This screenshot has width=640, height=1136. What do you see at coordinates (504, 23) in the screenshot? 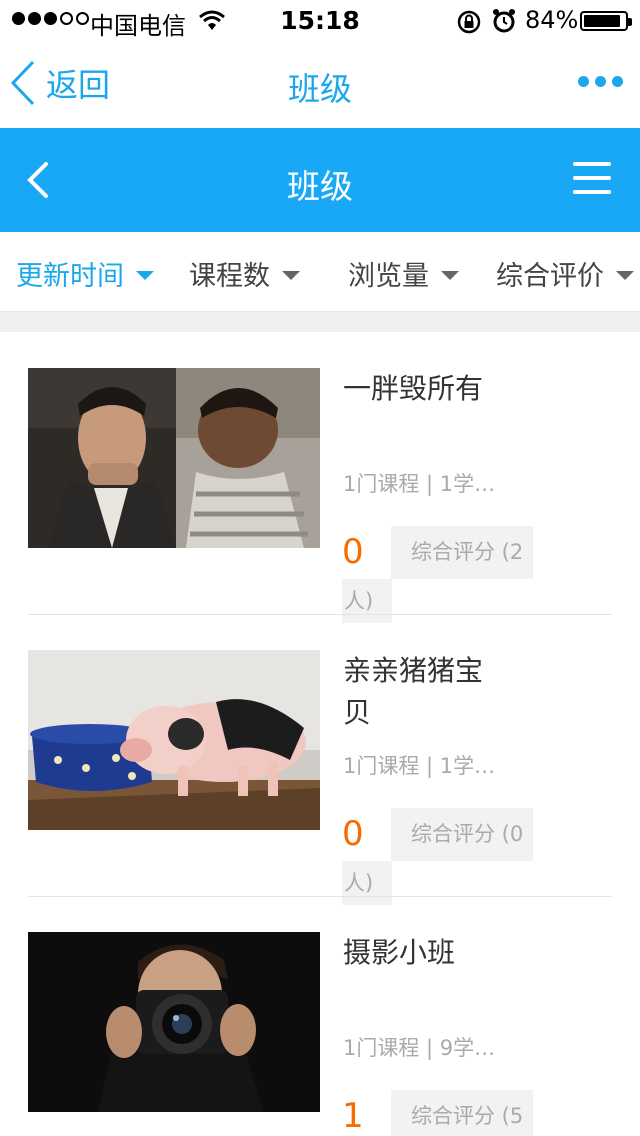
I see `alarm-icon` at bounding box center [504, 23].